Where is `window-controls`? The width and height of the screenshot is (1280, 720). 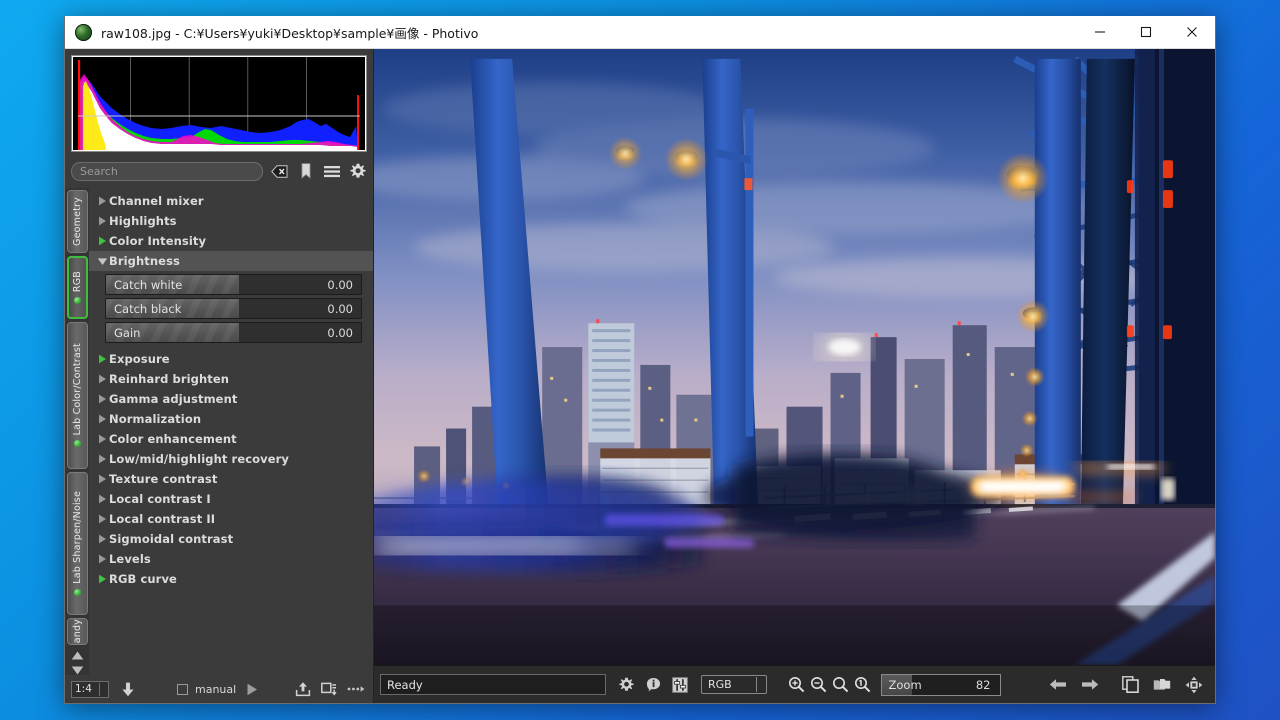 window-controls is located at coordinates (1146, 32).